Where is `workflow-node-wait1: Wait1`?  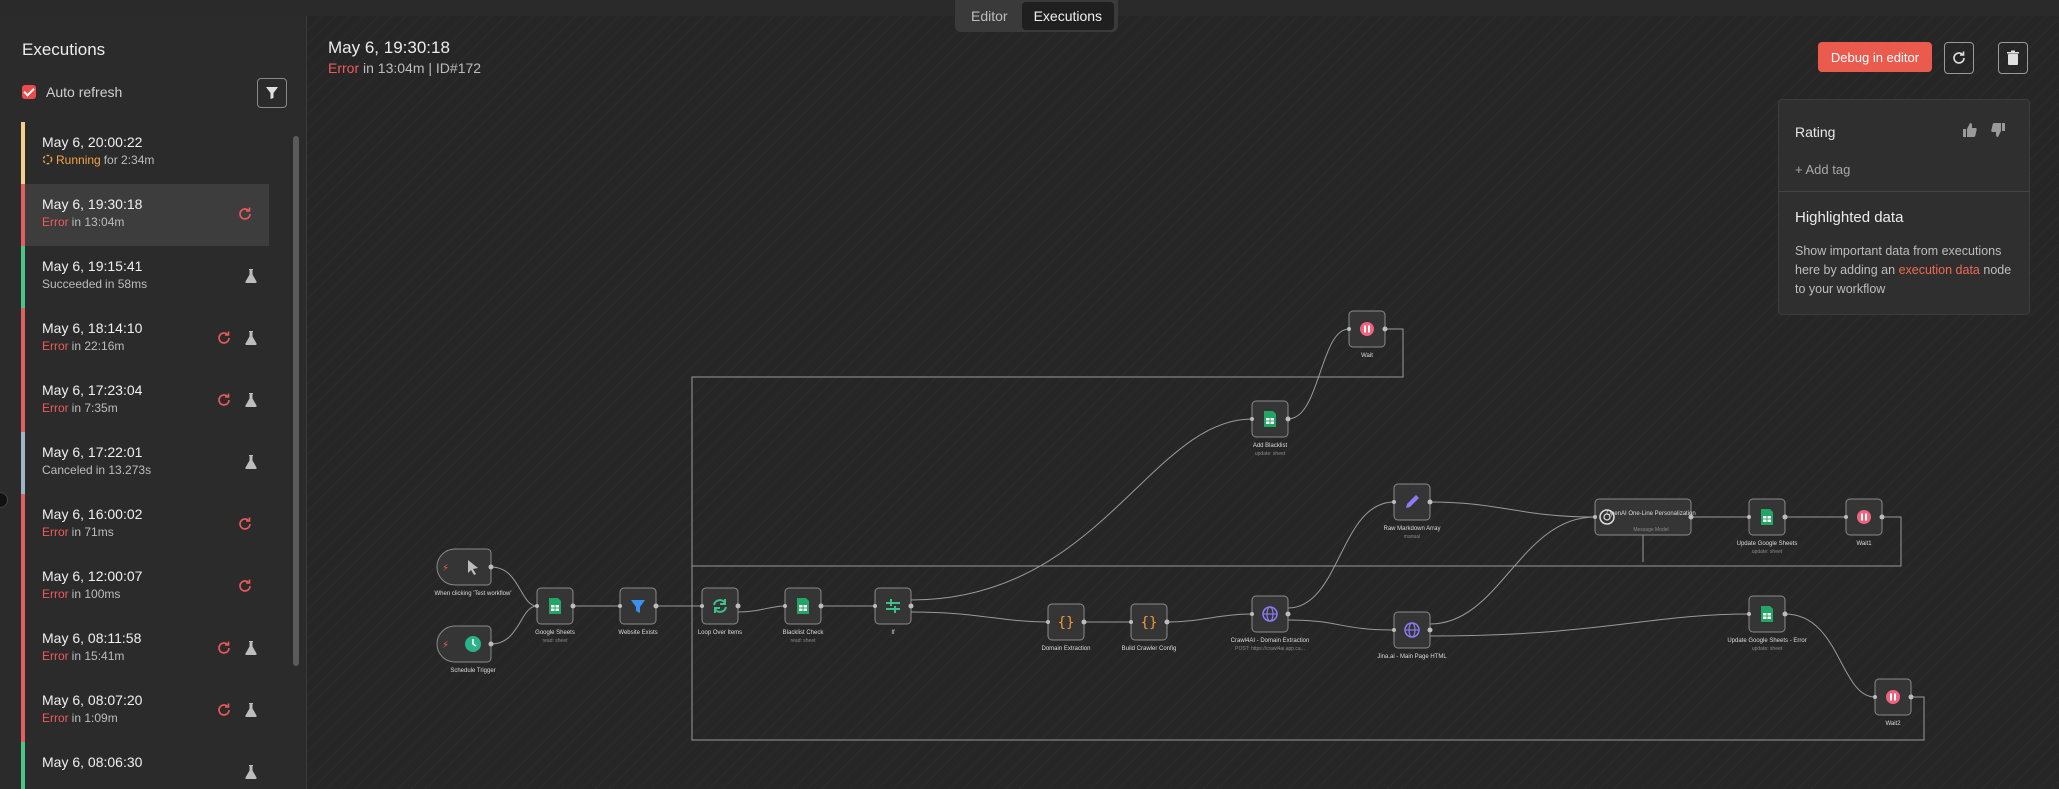 workflow-node-wait1: Wait1 is located at coordinates (1864, 522).